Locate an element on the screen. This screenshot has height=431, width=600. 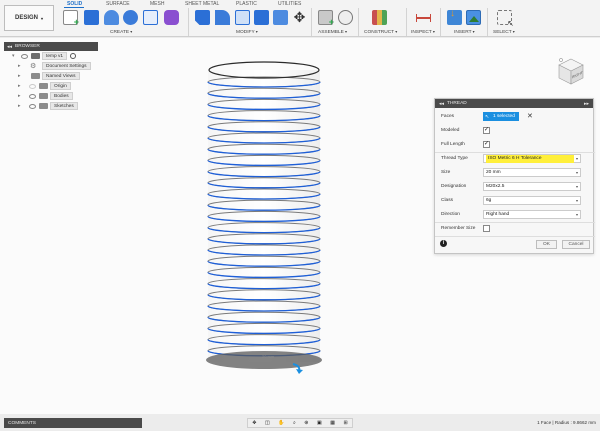
tree-item-label: Named Views is located at coordinates (61, 76).